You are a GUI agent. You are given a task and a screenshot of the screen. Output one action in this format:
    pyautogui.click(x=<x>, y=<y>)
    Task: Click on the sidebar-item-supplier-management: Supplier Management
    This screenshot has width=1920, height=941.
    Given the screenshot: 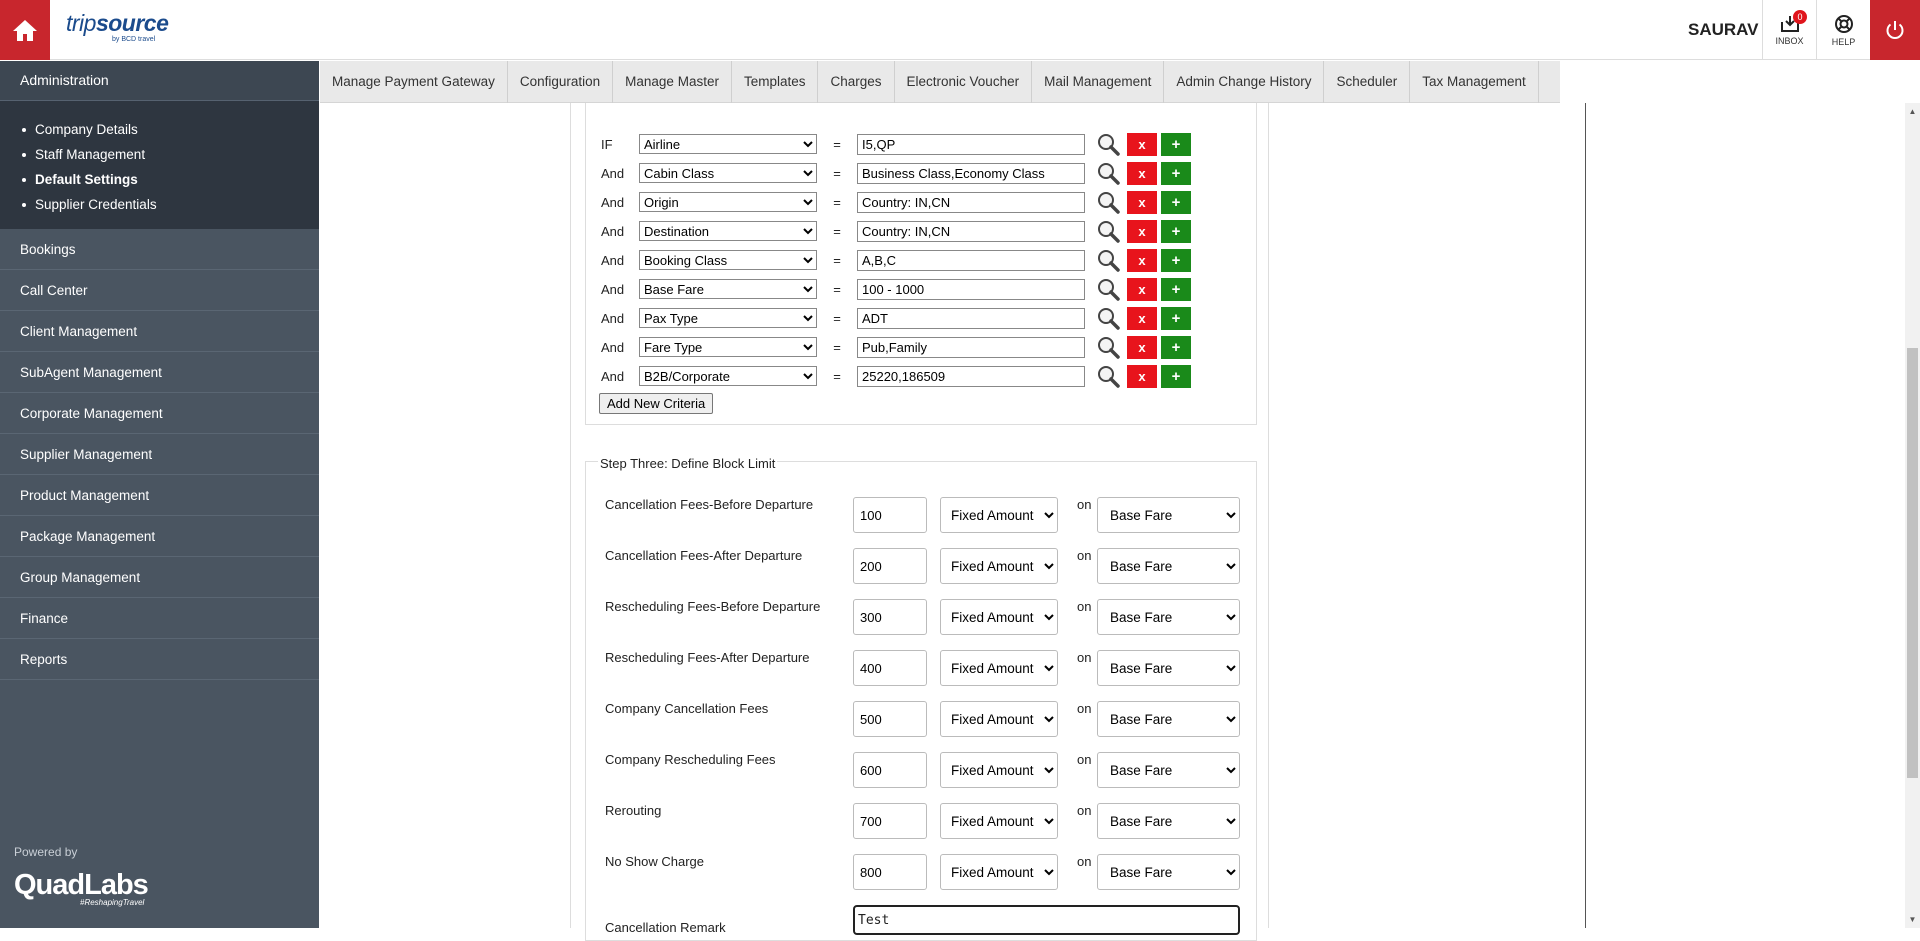 What is the action you would take?
    pyautogui.click(x=159, y=454)
    